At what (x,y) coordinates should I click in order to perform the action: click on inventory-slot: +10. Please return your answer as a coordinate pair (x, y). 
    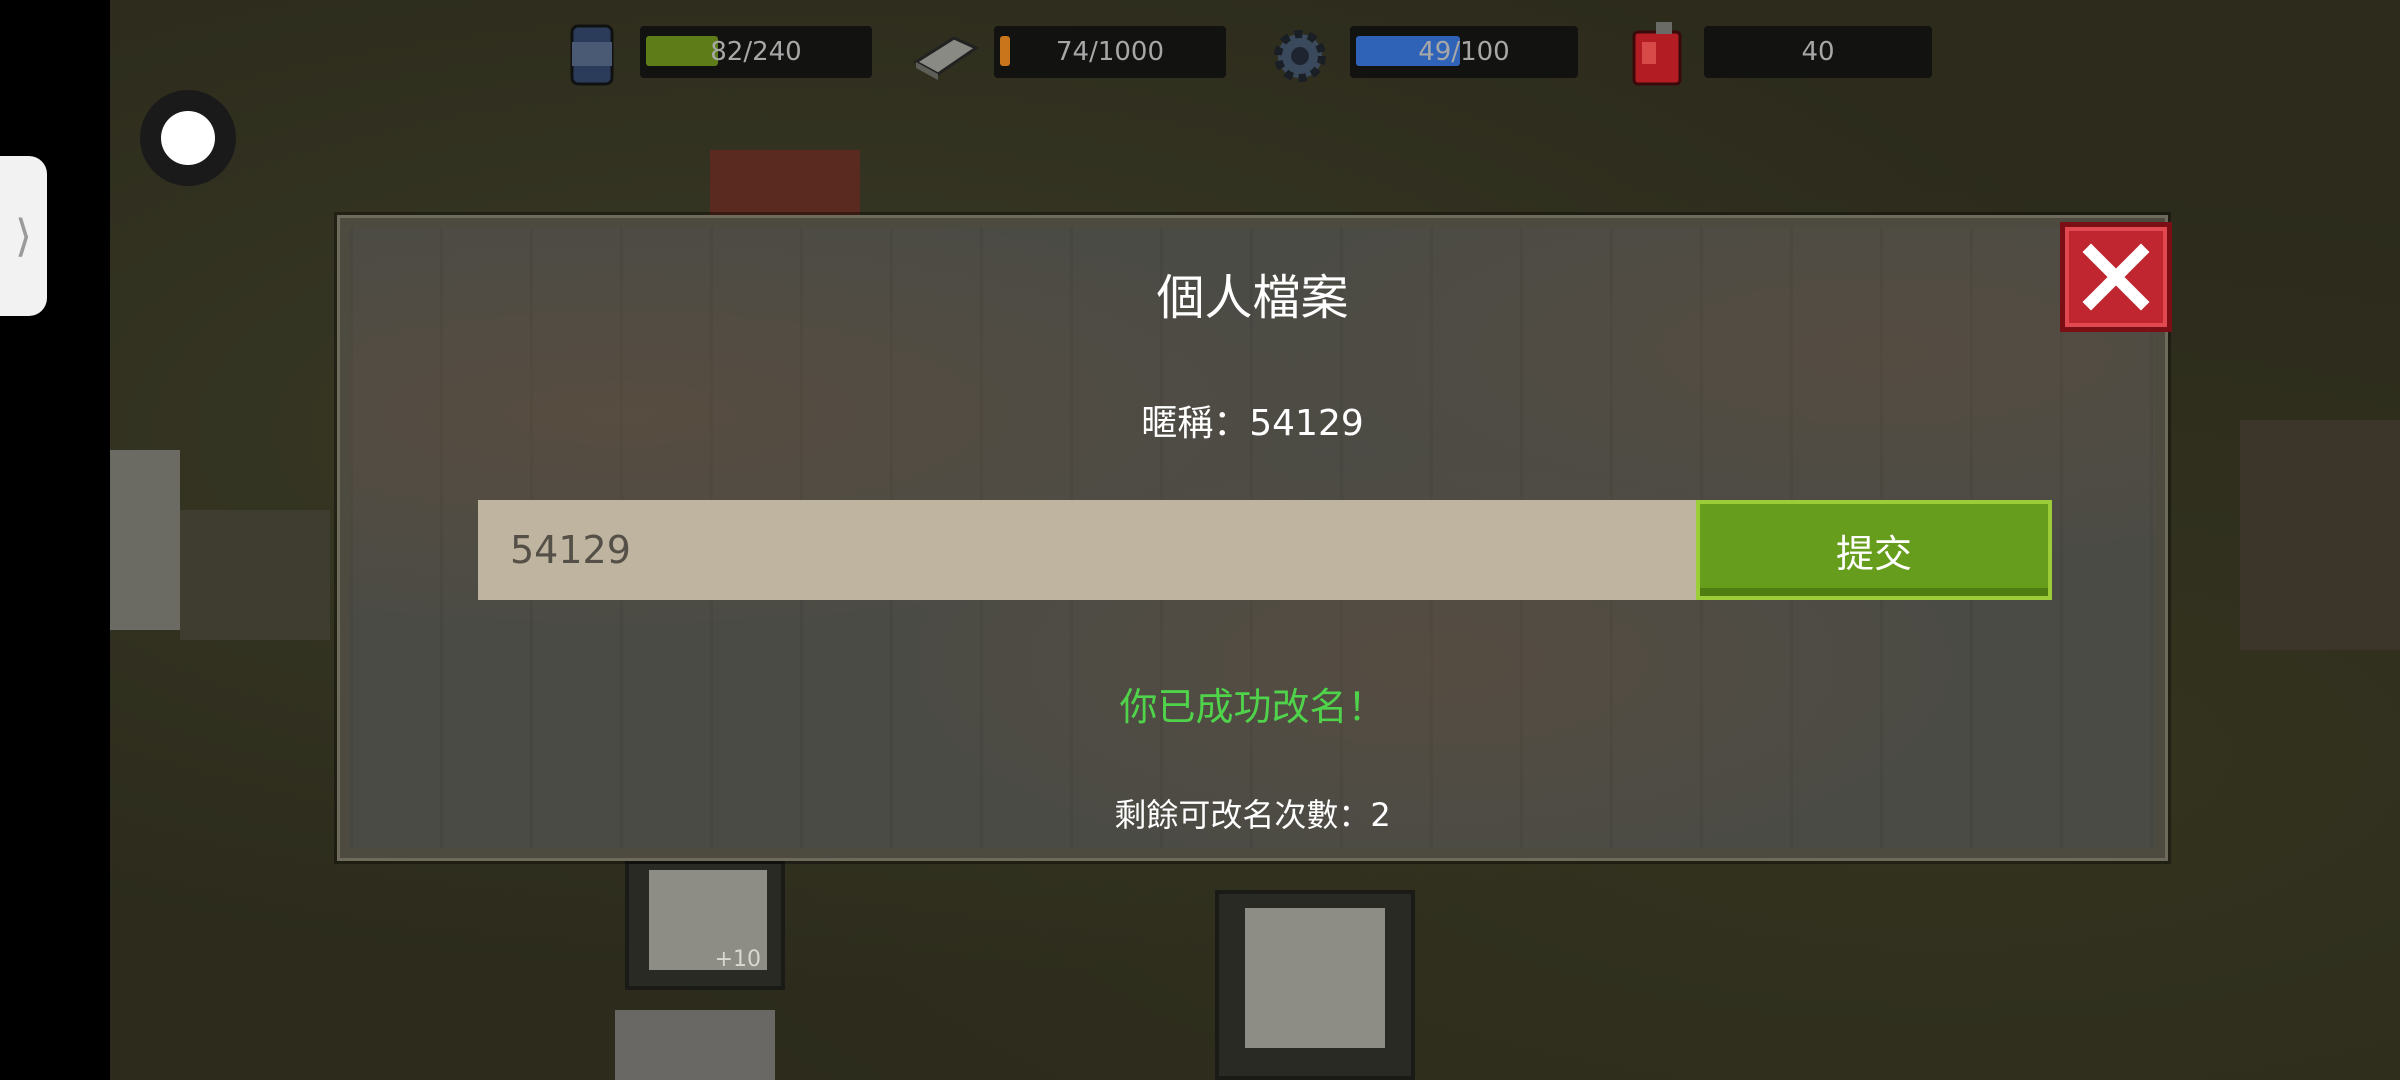
    Looking at the image, I should click on (705, 925).